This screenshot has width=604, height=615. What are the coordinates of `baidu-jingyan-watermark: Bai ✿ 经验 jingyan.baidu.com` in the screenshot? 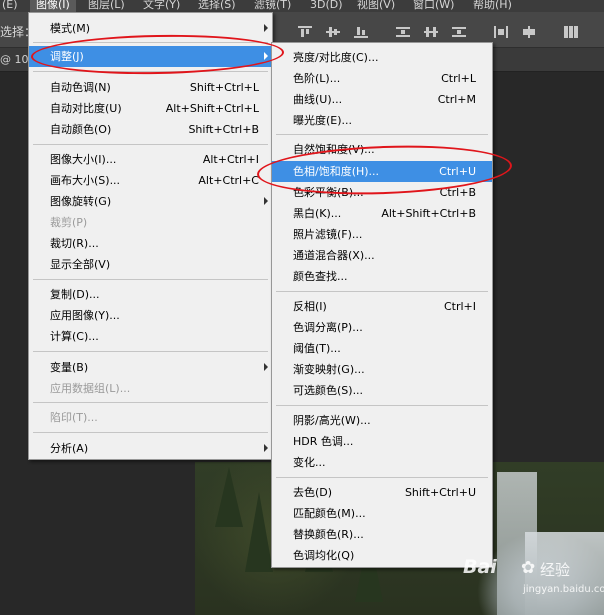 It's located at (533, 584).